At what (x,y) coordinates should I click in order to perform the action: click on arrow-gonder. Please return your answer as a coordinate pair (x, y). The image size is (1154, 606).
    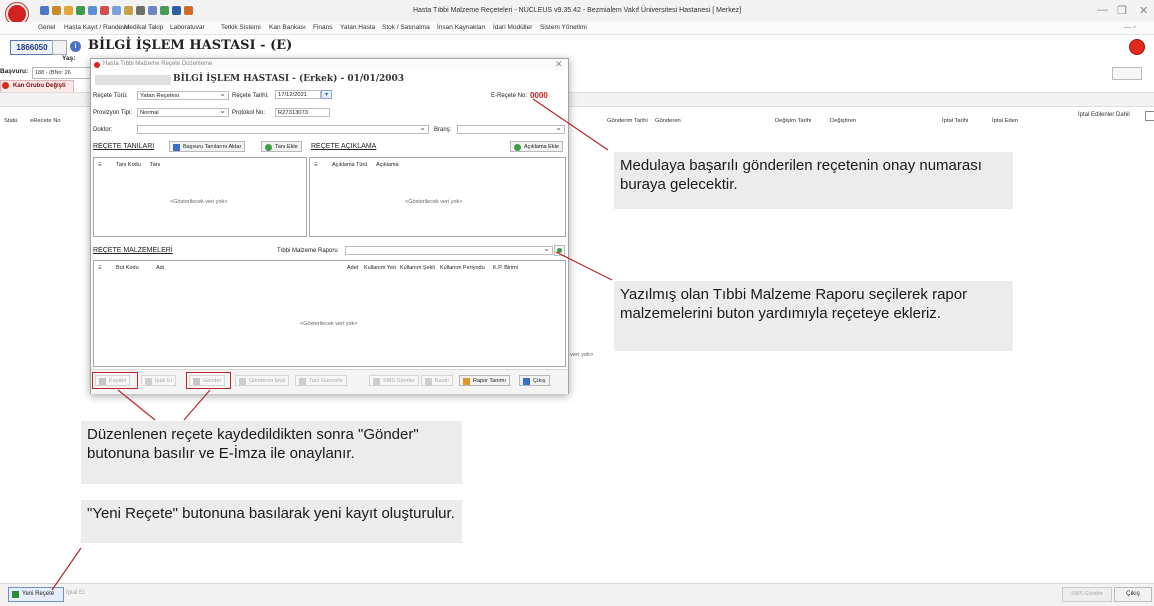
    Looking at the image, I should click on (197, 405).